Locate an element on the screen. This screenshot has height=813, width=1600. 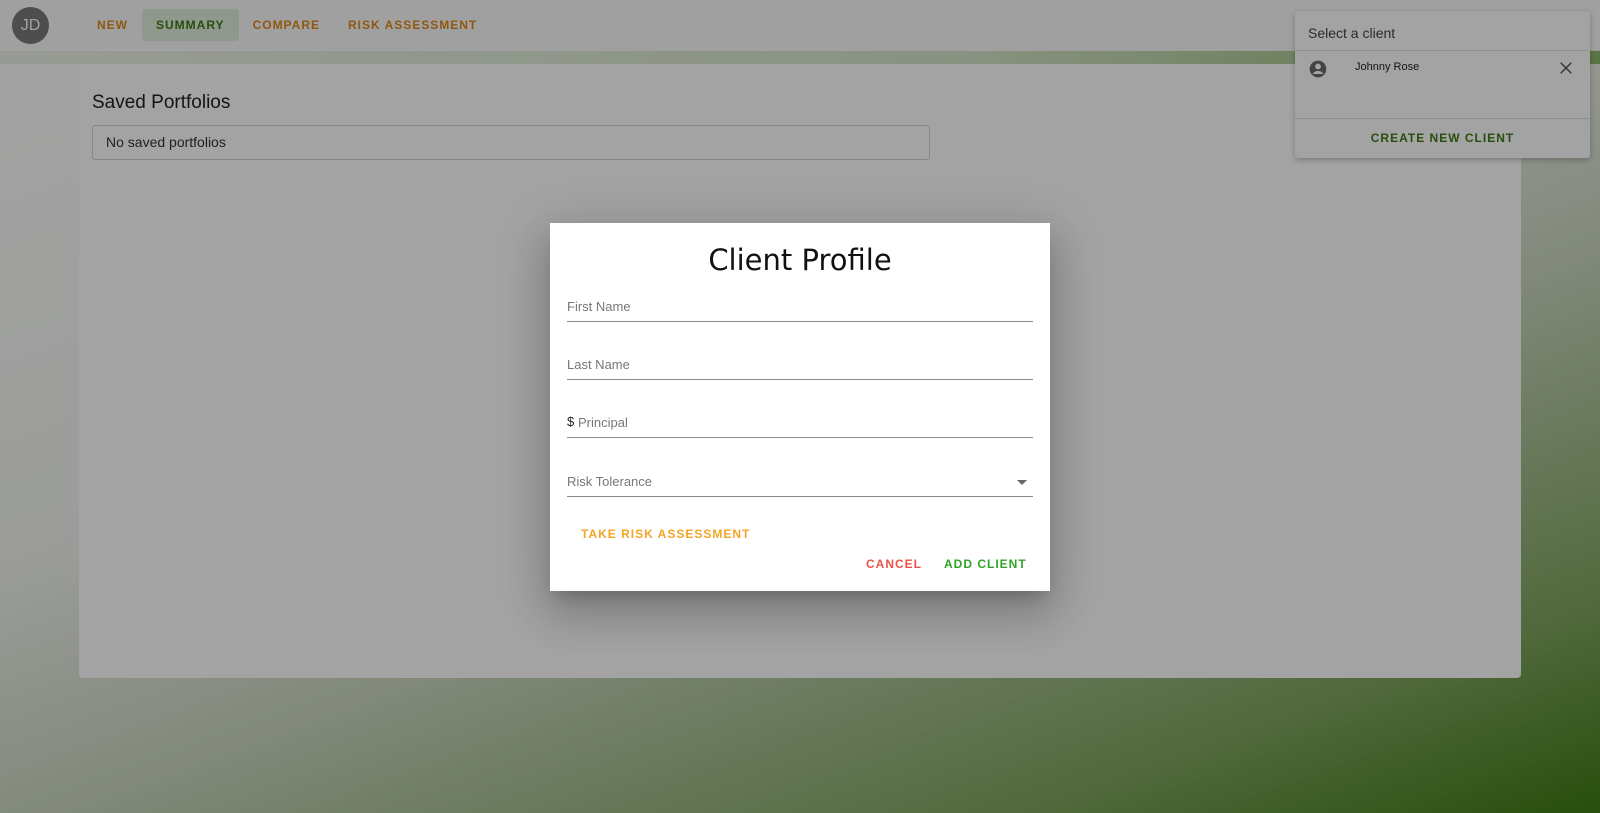
first-name-field is located at coordinates (800, 307).